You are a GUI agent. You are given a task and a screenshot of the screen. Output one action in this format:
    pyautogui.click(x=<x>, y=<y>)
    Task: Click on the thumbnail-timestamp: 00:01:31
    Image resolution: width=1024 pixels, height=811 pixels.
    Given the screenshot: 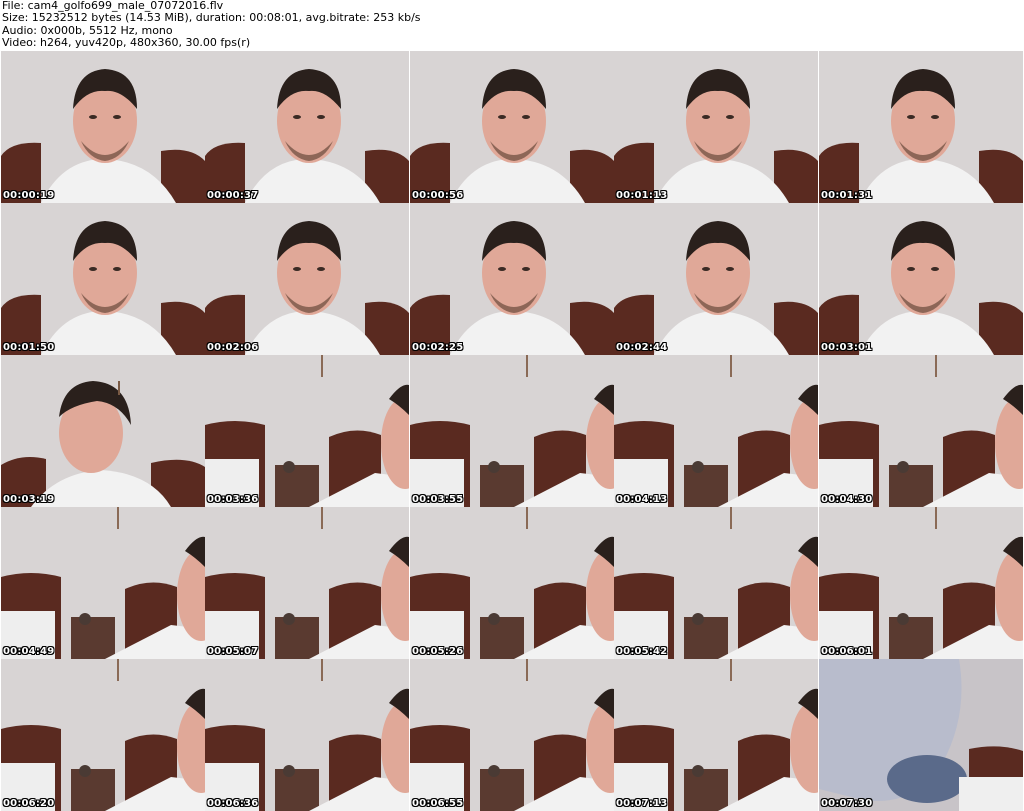 What is the action you would take?
    pyautogui.click(x=847, y=195)
    